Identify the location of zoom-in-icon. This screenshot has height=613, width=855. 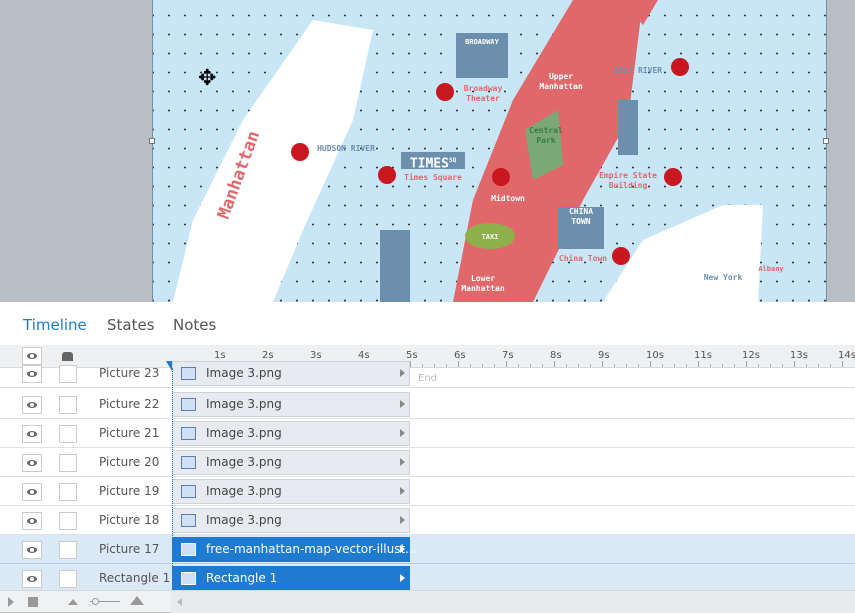
(137, 600).